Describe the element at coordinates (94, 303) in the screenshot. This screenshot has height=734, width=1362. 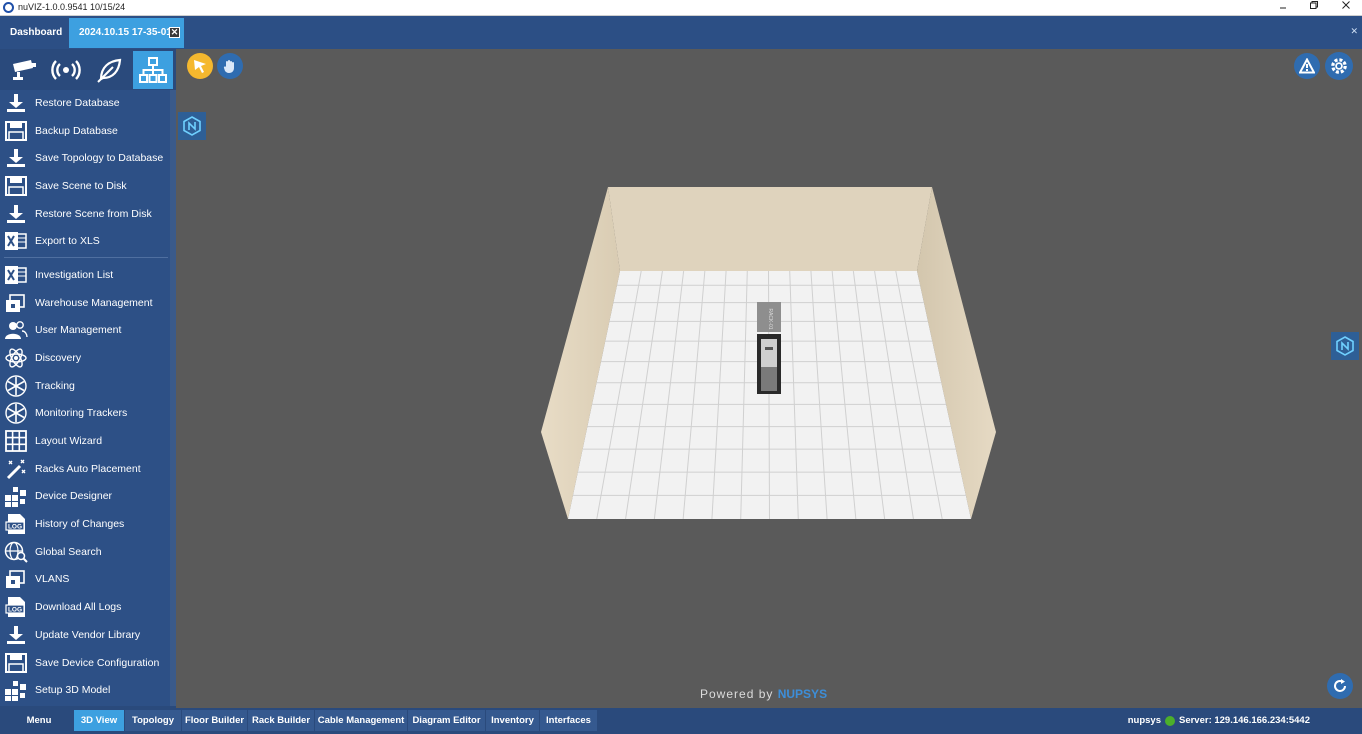
I see `menu-item-label: Warehouse Management` at that location.